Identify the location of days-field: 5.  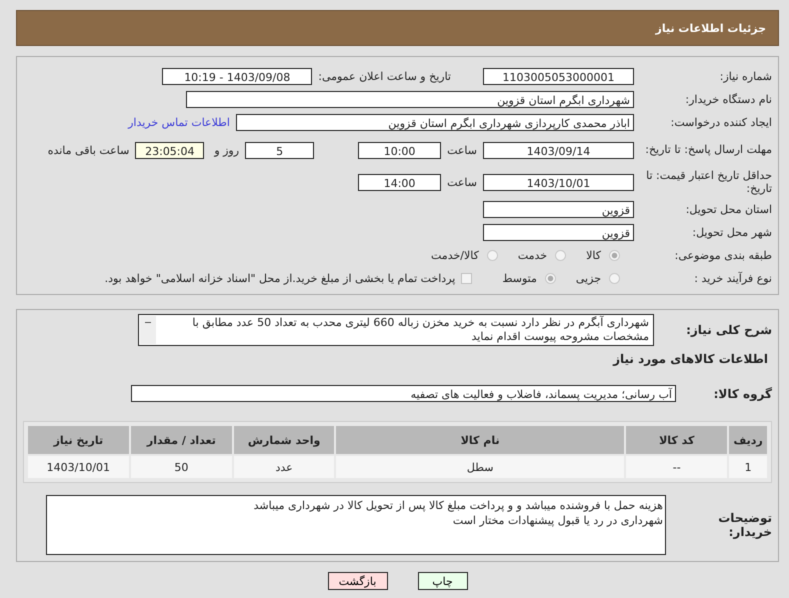
(279, 150).